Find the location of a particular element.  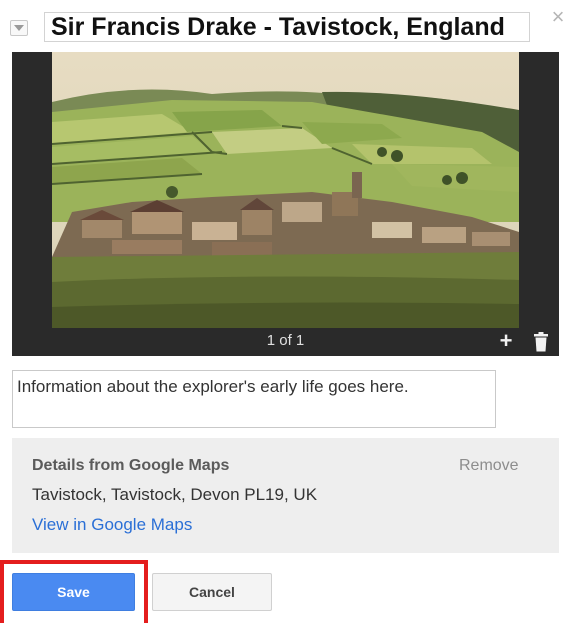

details-title: Details from Google Maps is located at coordinates (131, 465).